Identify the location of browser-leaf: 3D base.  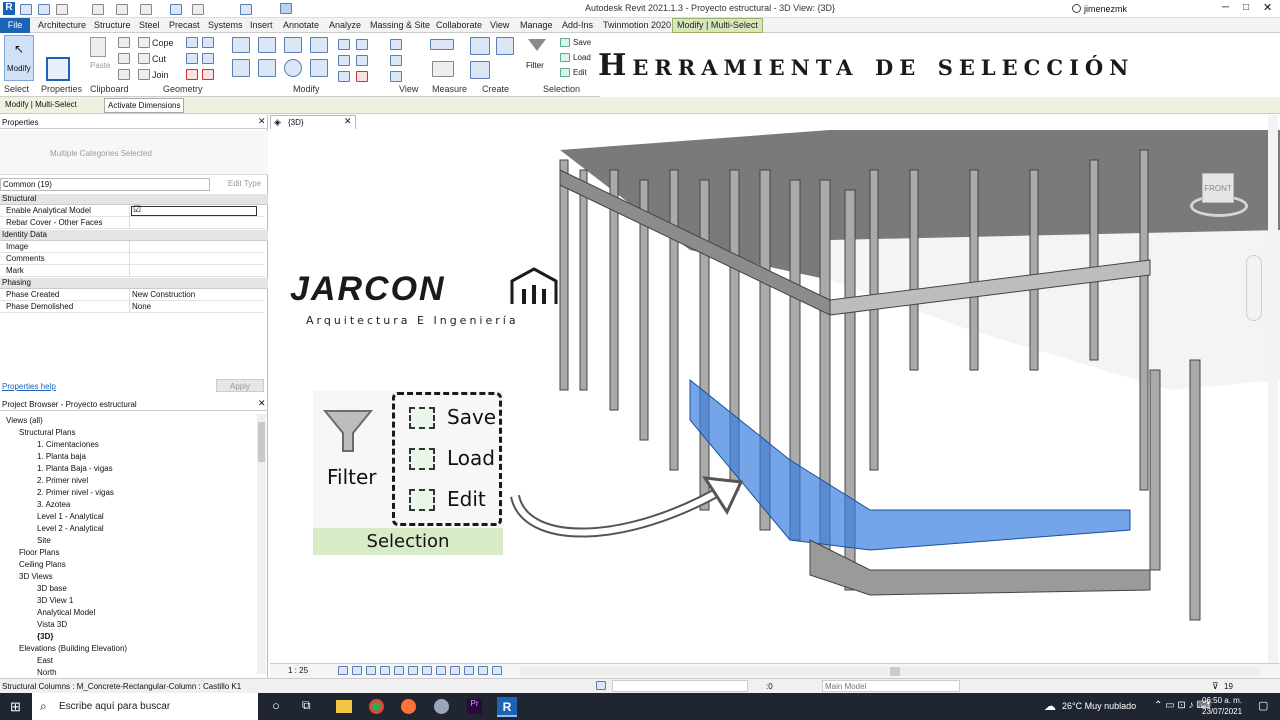
(52, 588).